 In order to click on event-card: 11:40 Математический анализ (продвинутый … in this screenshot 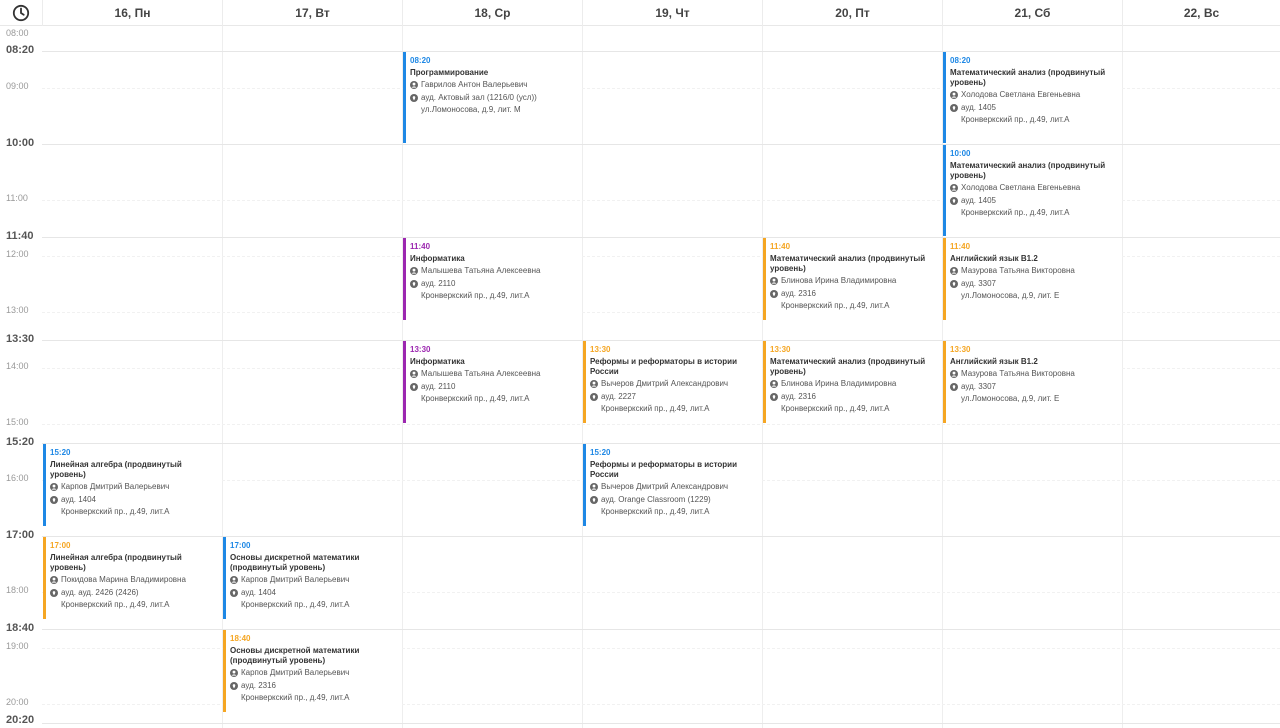, I will do `click(851, 279)`.